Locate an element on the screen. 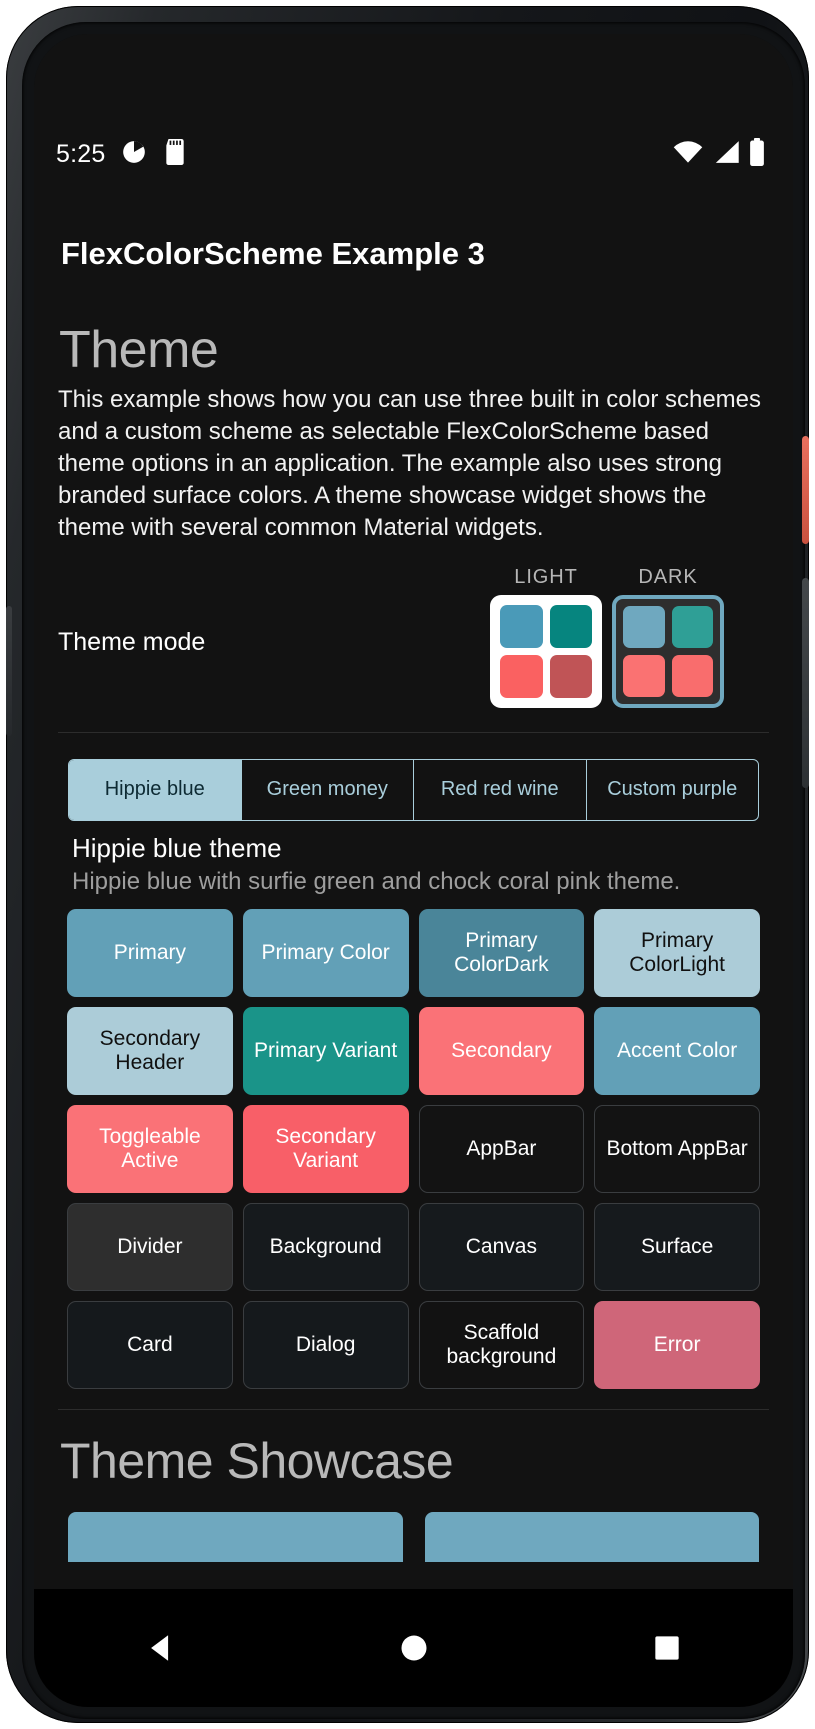  divider-top is located at coordinates (413, 732).